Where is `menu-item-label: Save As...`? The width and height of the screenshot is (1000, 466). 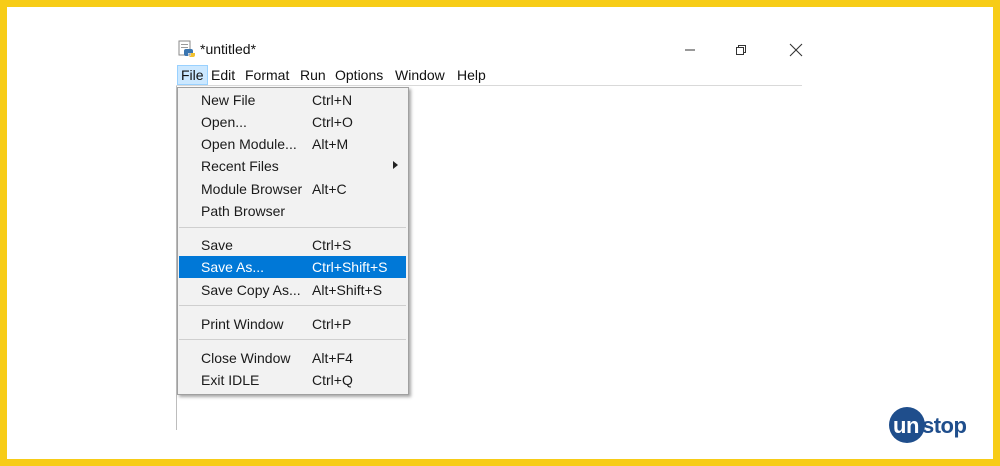 menu-item-label: Save As... is located at coordinates (233, 267).